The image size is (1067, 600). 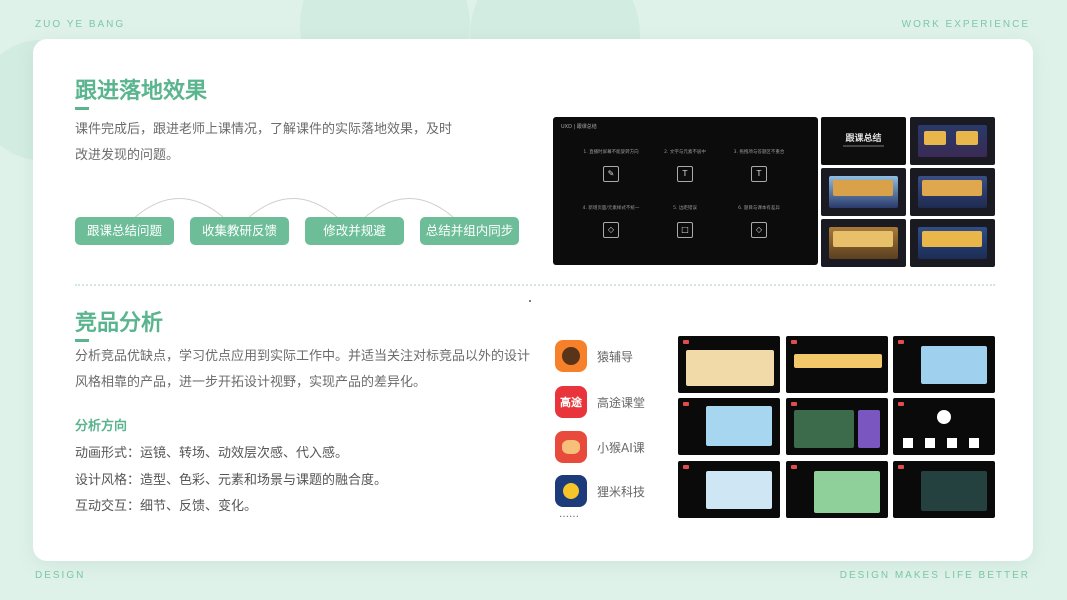 I want to click on summary-cell: 5. 边距错误 □, so click(x=685, y=225).